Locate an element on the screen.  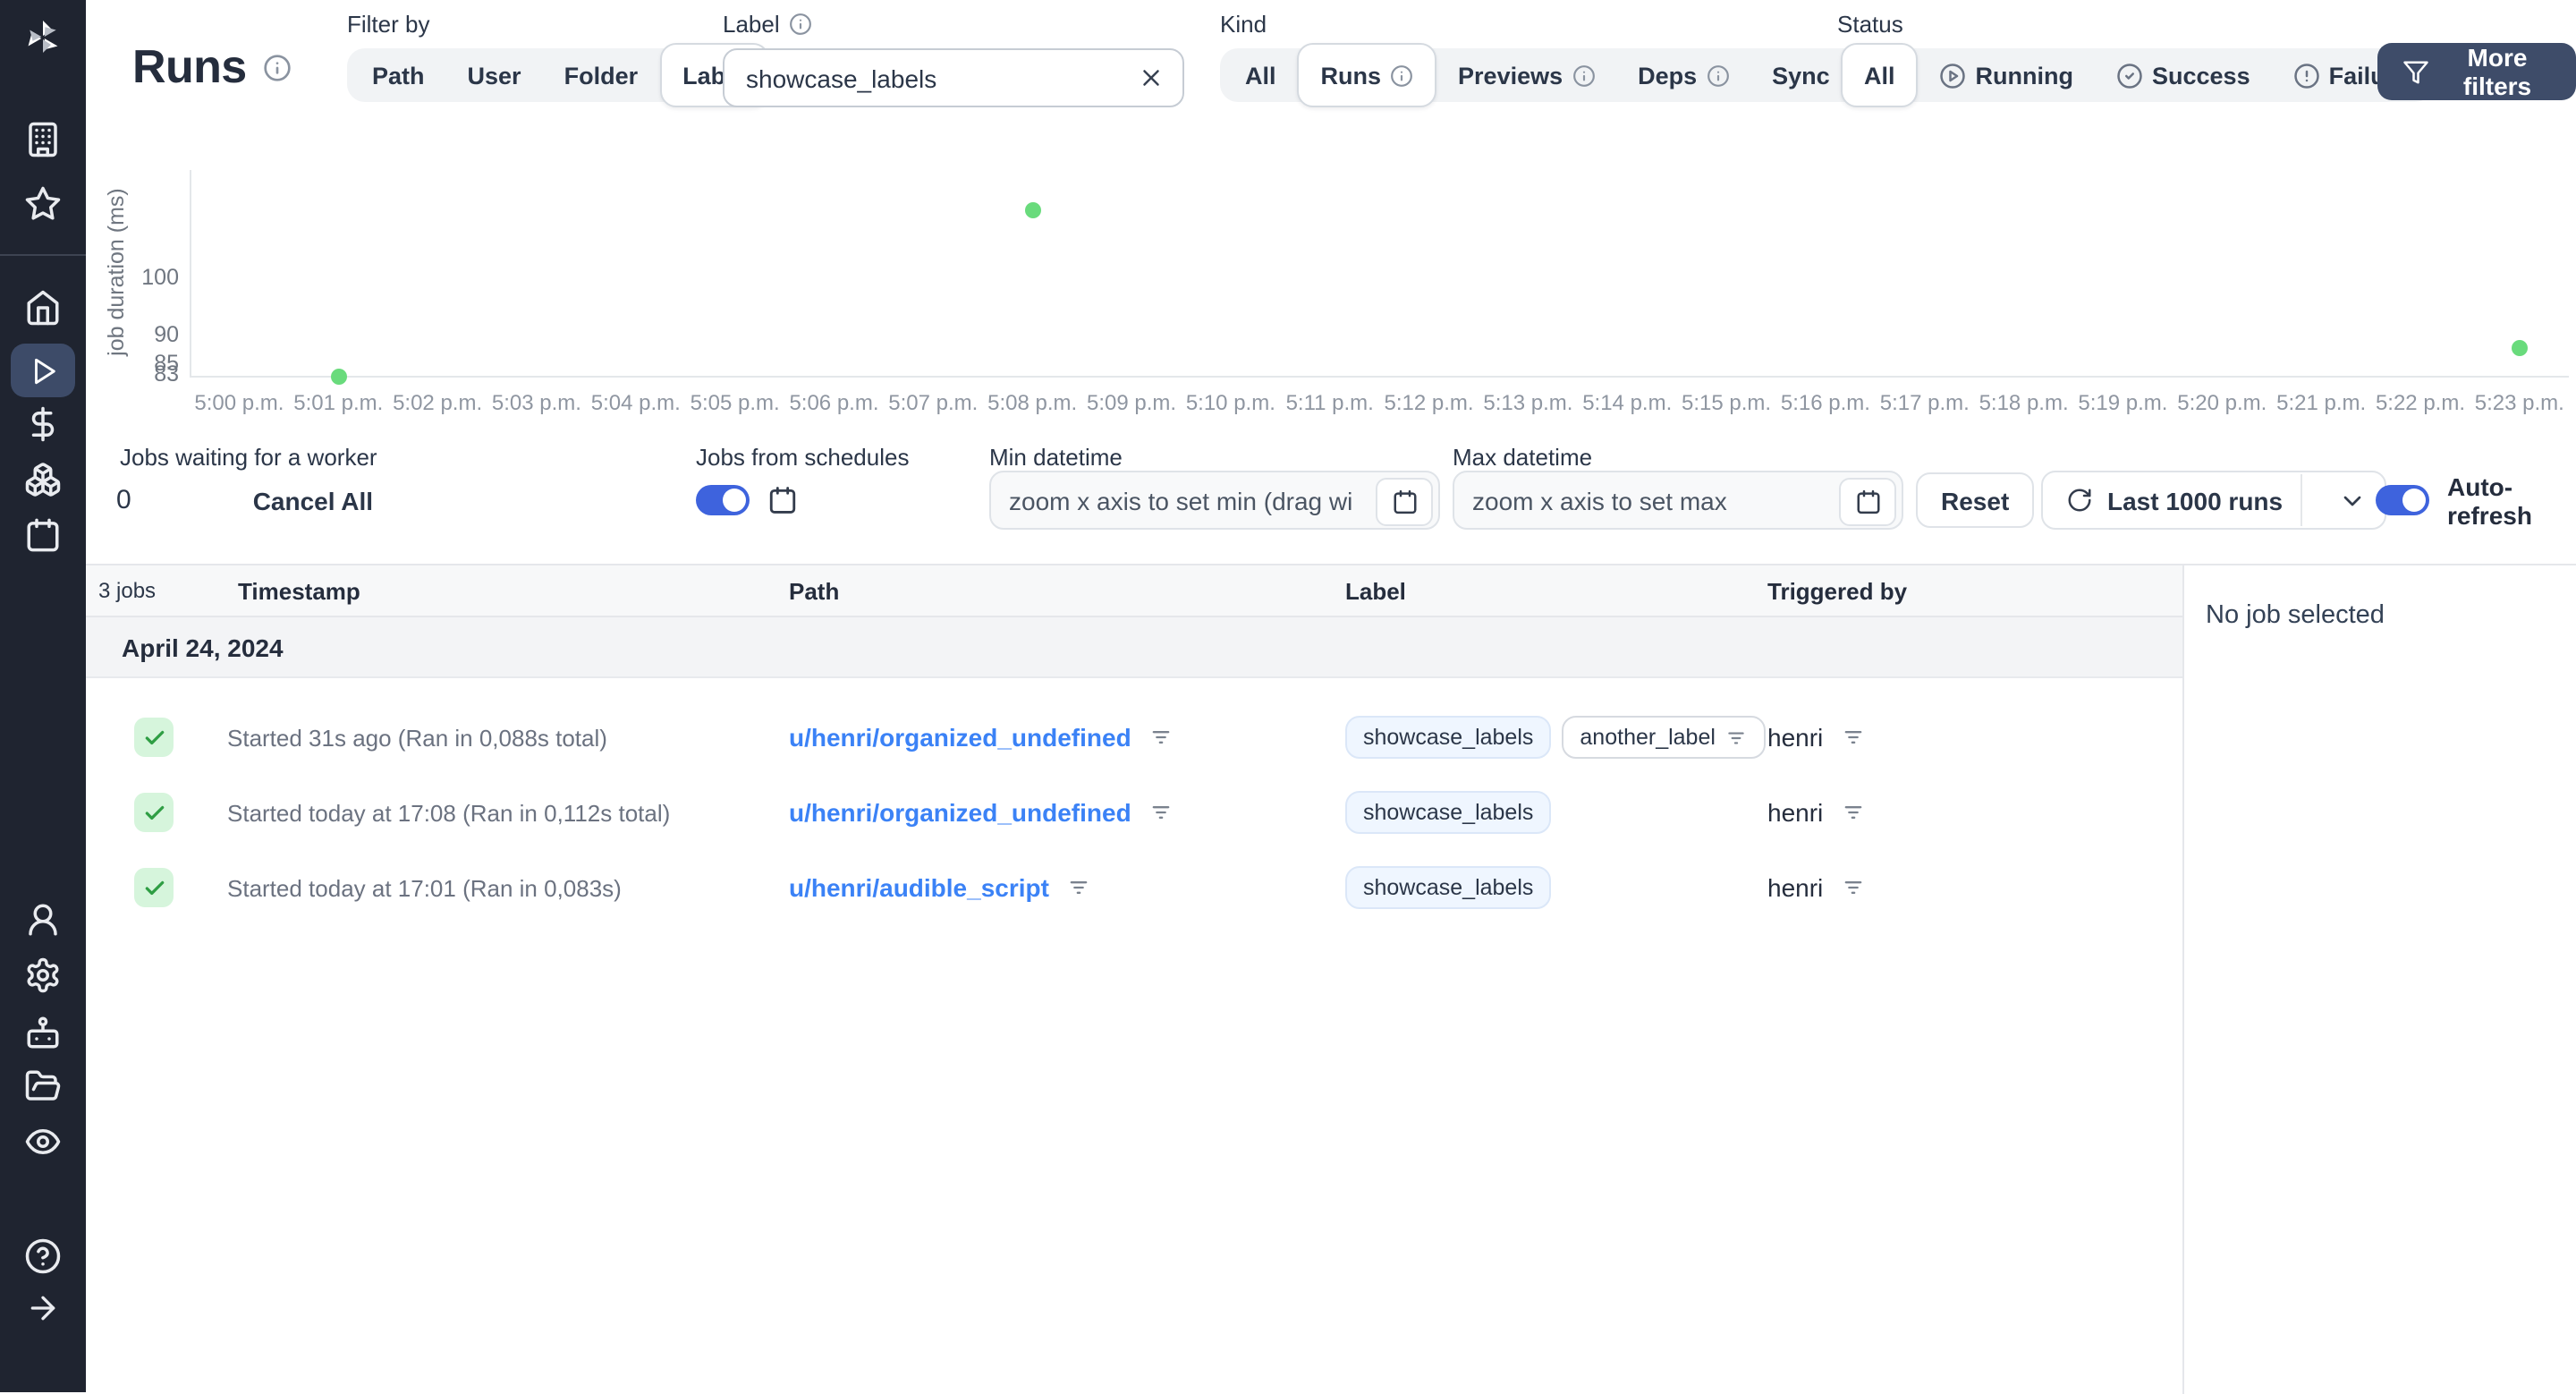
page-title-text: Runs is located at coordinates (189, 66).